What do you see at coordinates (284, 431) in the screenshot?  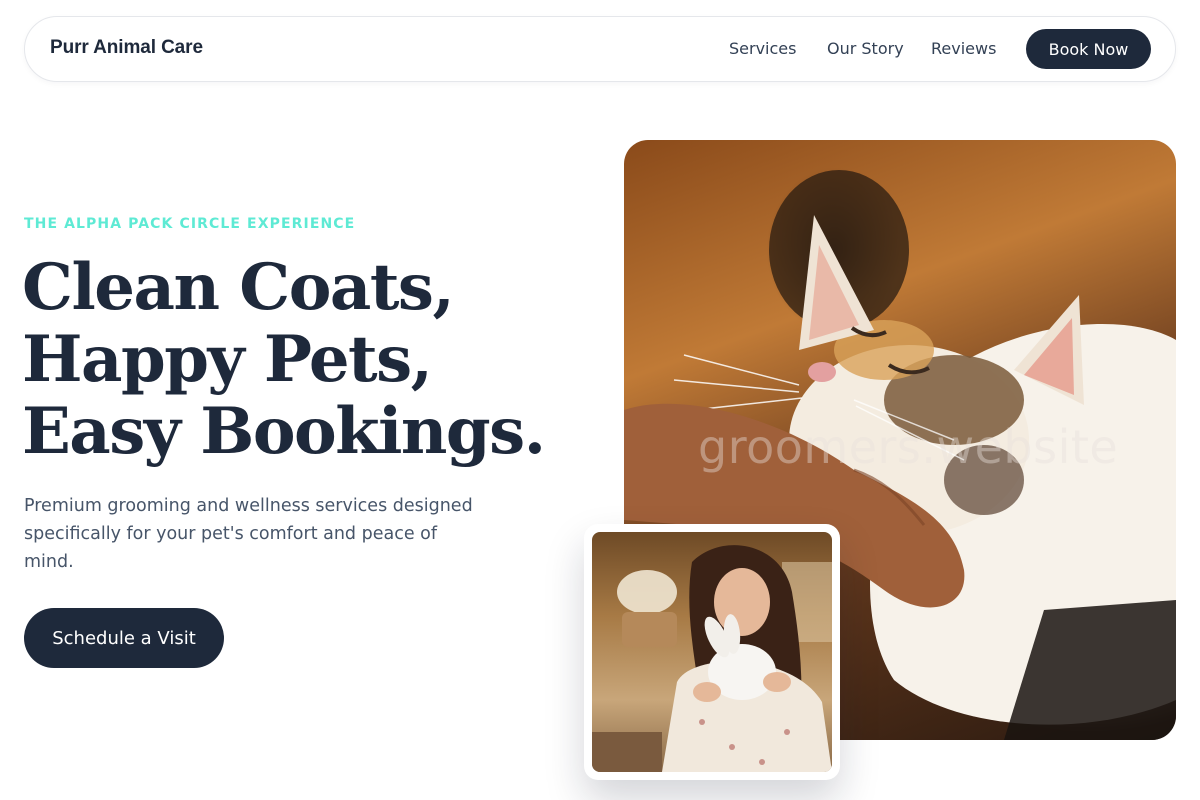 I see `headline-line-3: Easy Bookings.` at bounding box center [284, 431].